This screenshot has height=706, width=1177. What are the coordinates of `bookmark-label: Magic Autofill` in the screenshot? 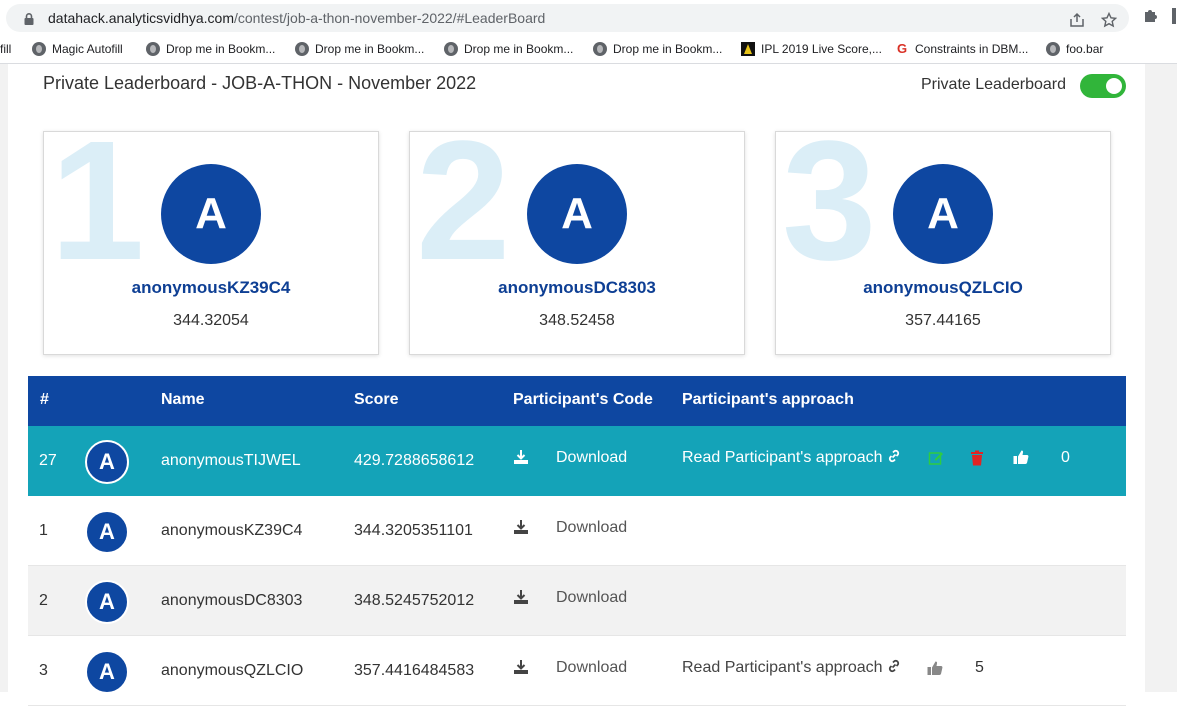 It's located at (87, 49).